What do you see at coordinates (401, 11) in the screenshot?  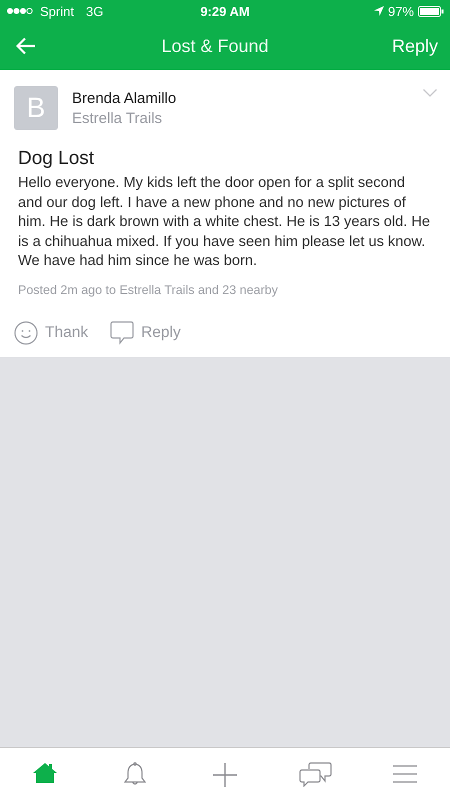 I see `battery-percent: 97%` at bounding box center [401, 11].